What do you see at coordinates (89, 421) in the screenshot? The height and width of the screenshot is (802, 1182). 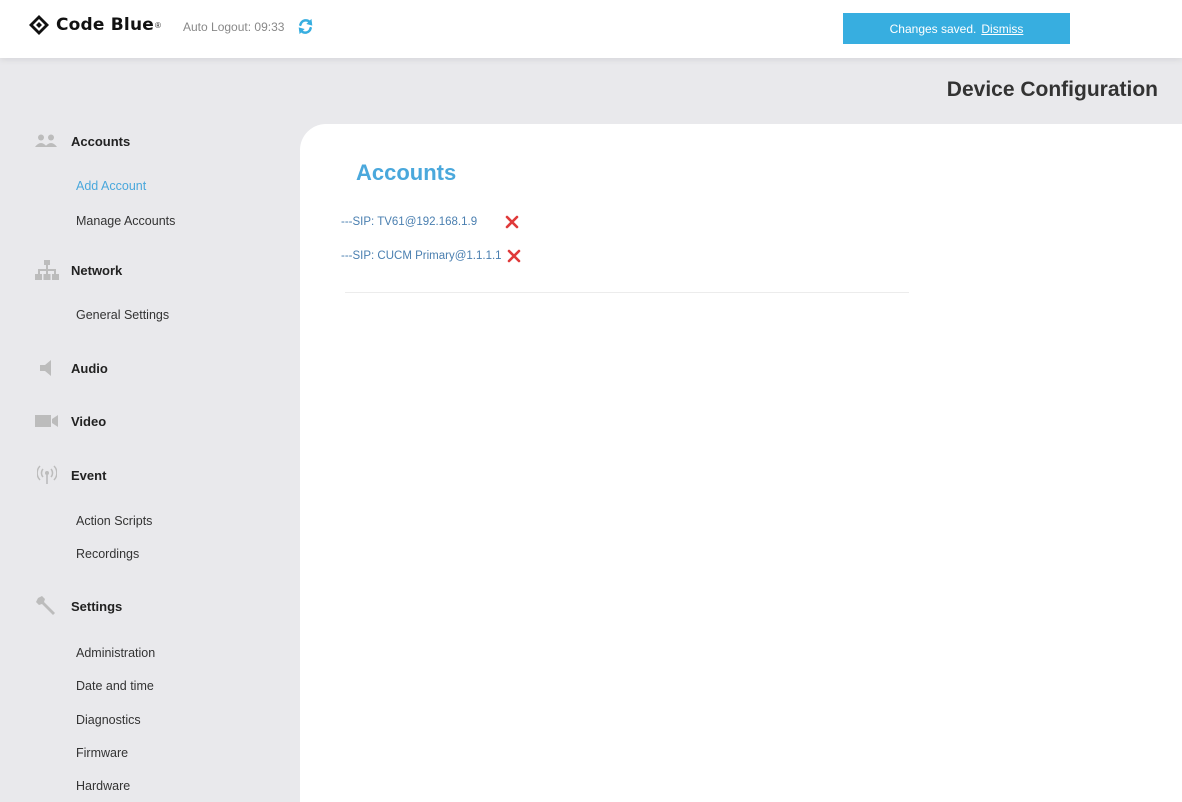 I see `sidebar-label-video: Video` at bounding box center [89, 421].